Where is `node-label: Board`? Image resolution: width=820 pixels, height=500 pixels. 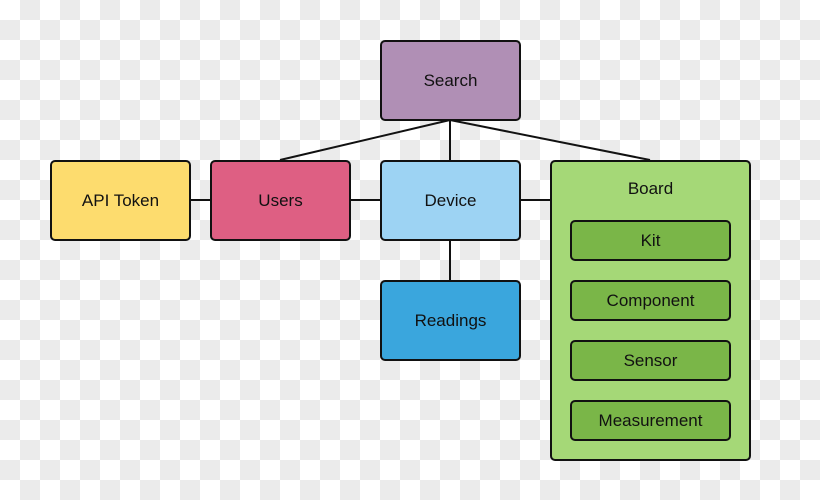
node-label: Board is located at coordinates (650, 188).